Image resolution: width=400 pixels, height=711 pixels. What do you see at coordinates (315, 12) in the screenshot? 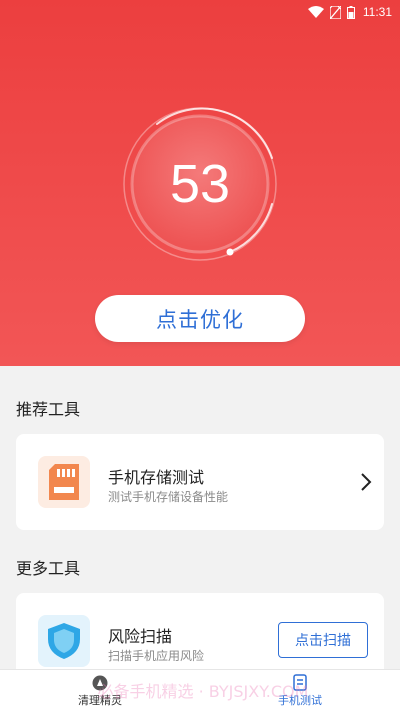
I see `wifi-icon` at bounding box center [315, 12].